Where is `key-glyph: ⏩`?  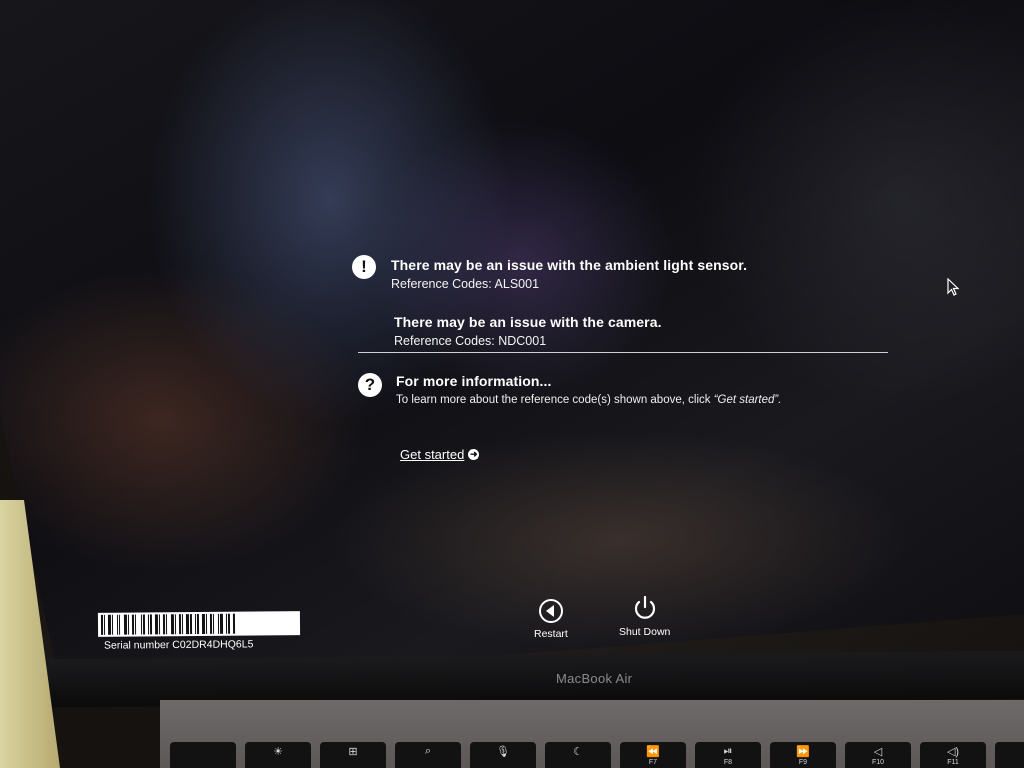
key-glyph: ⏩ is located at coordinates (803, 752).